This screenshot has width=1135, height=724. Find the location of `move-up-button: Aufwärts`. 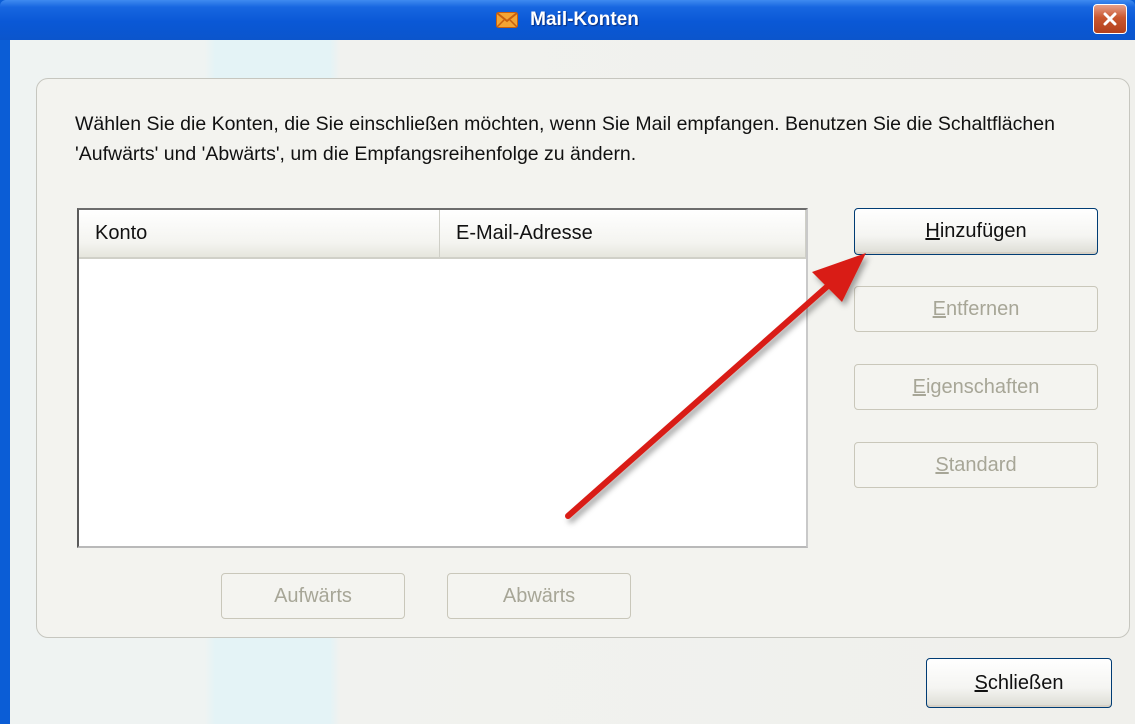

move-up-button: Aufwärts is located at coordinates (313, 596).